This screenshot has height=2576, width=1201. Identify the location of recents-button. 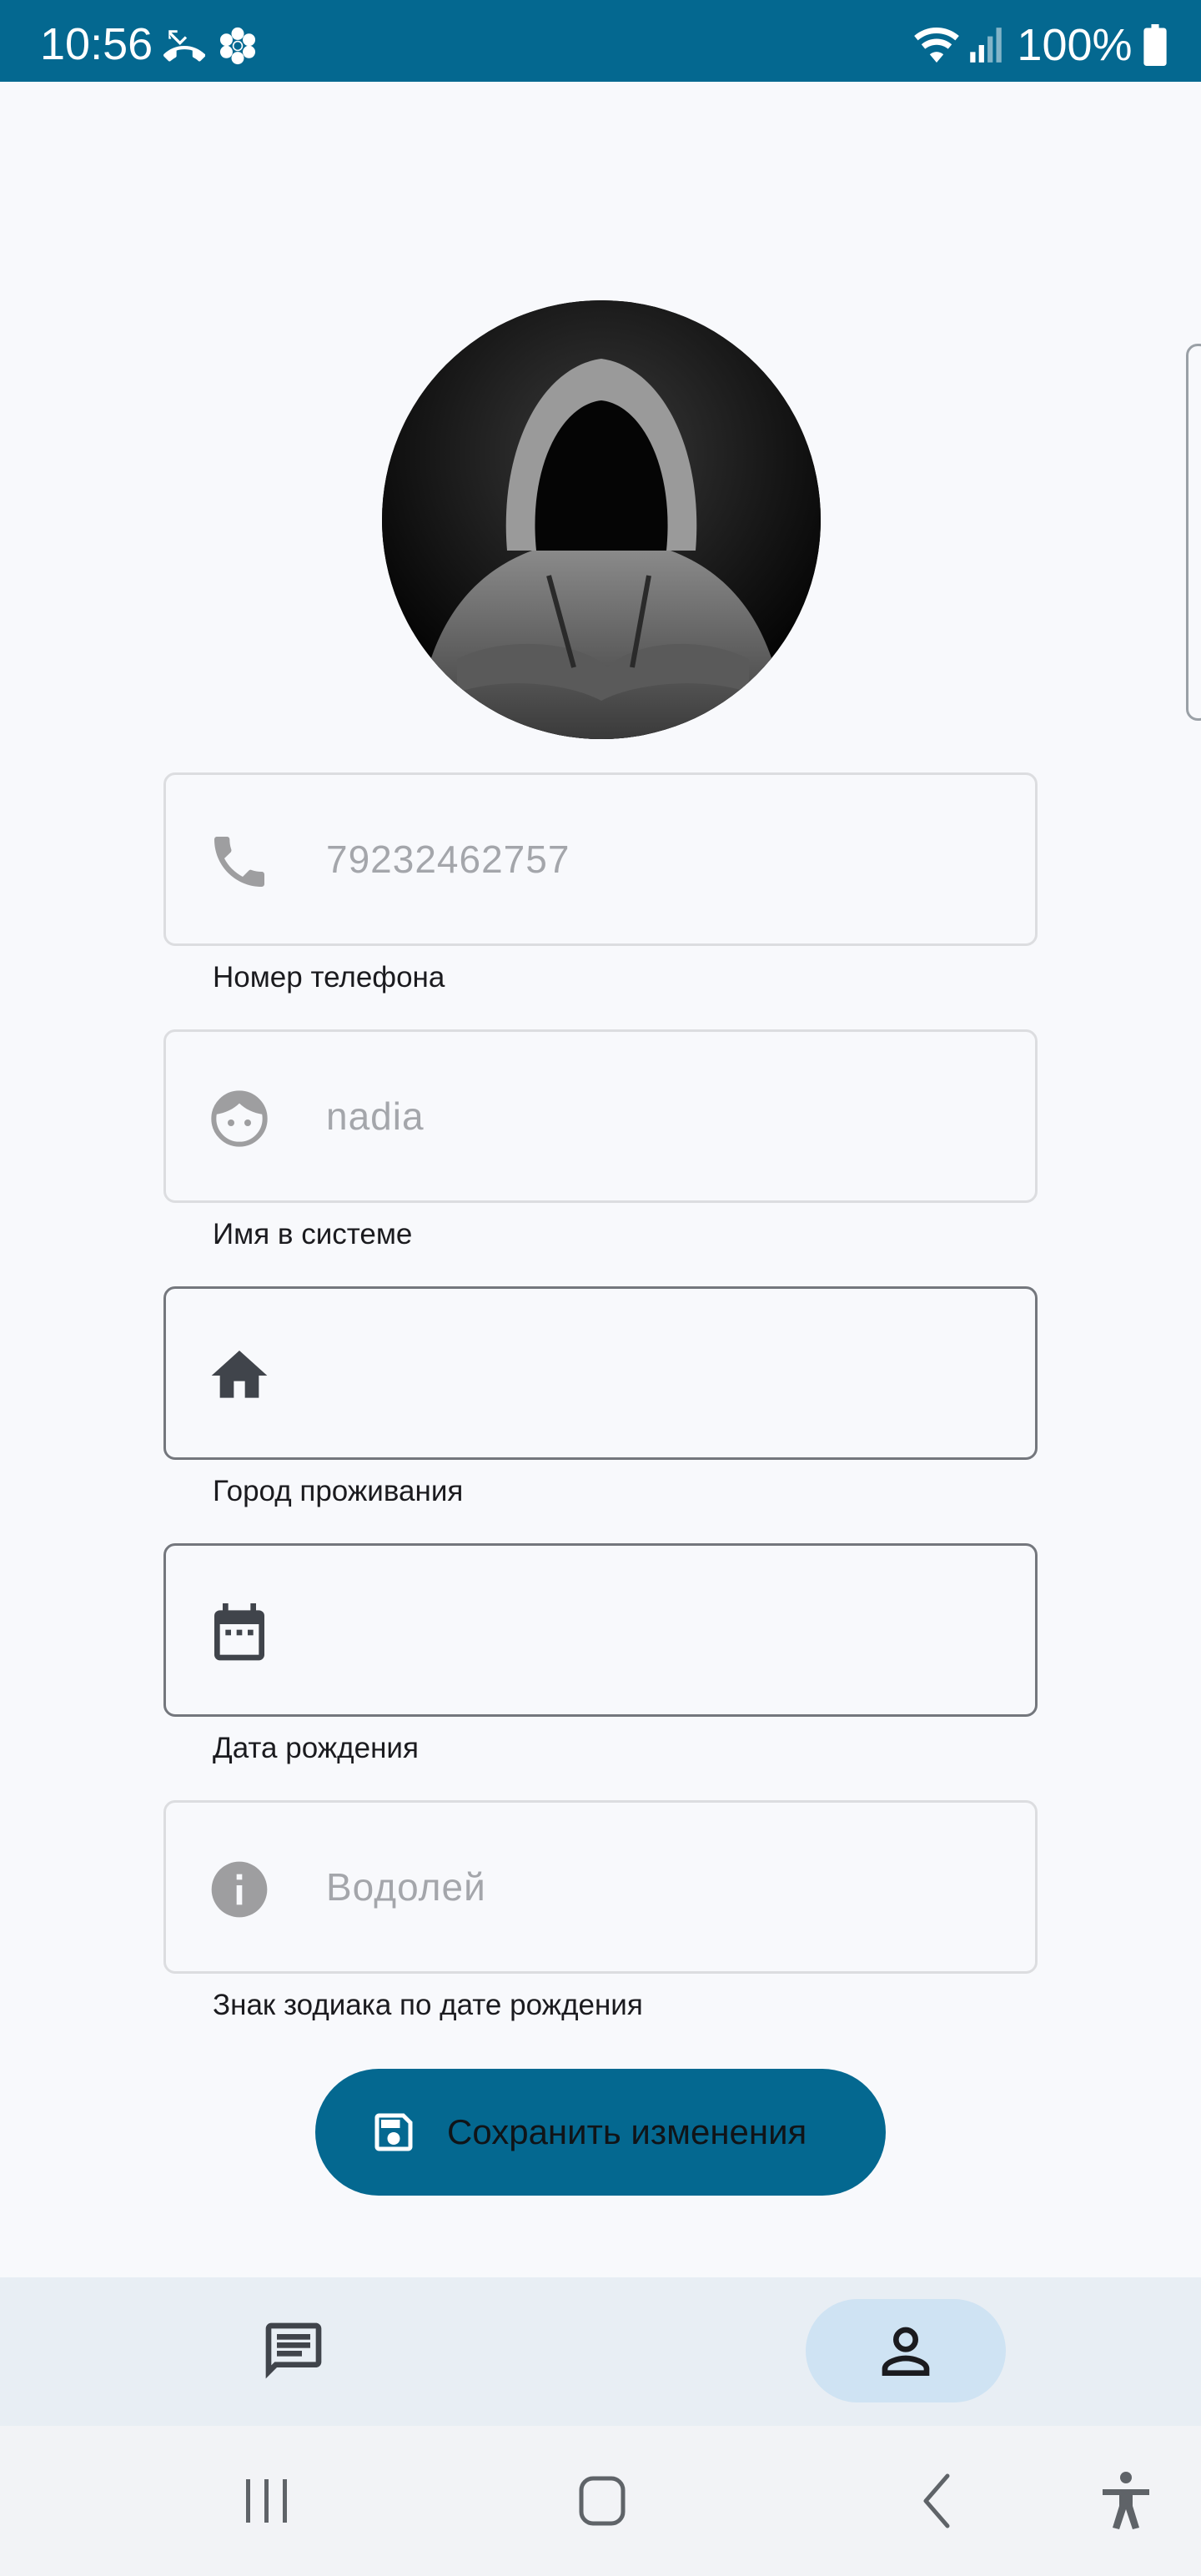
(267, 2501).